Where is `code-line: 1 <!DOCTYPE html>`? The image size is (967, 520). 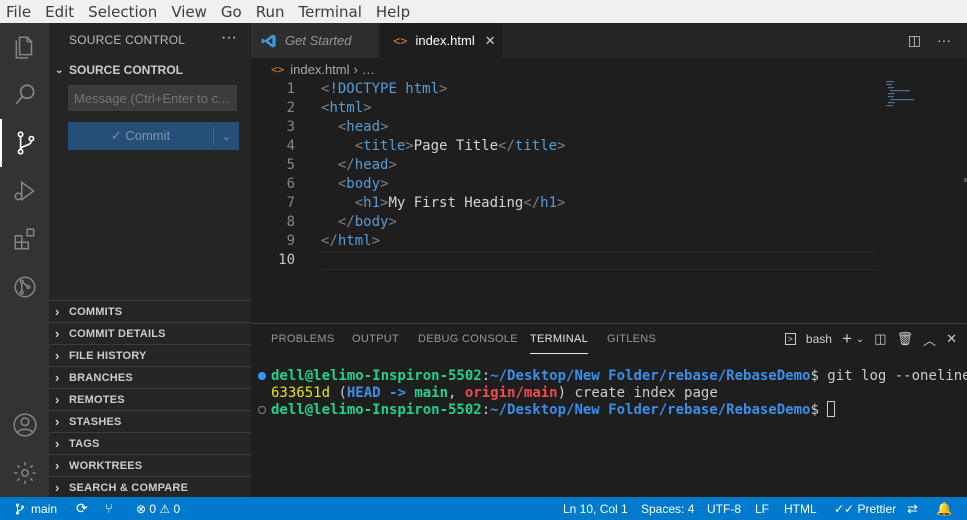
code-line: 1 <!DOCTYPE html> is located at coordinates (609, 89).